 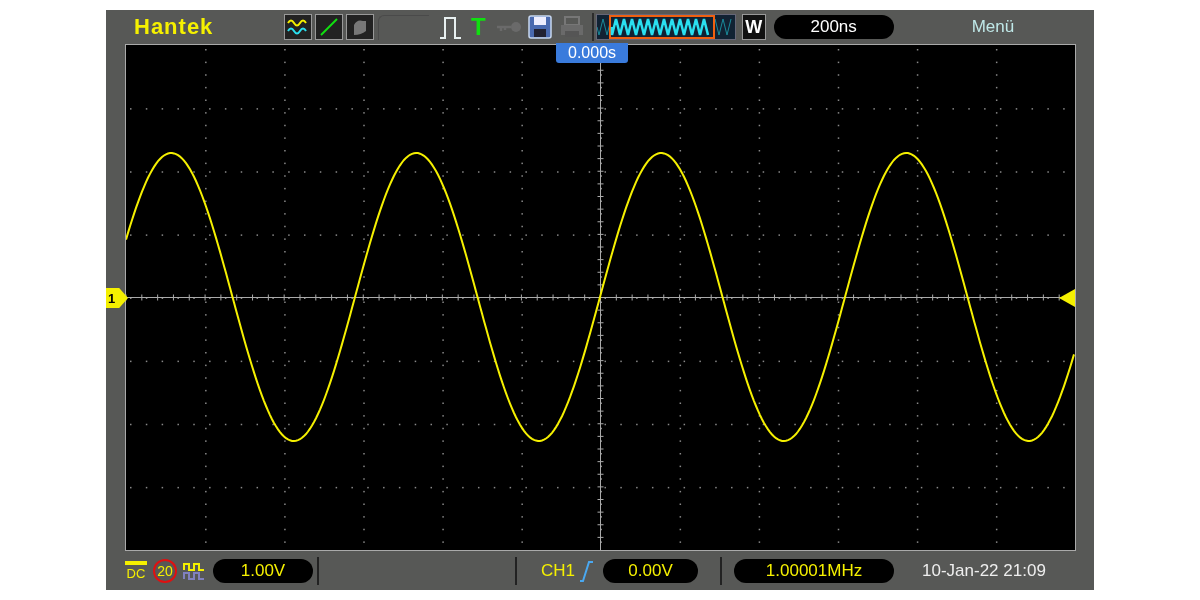 I want to click on timebase-value: 200ns, so click(x=833, y=27).